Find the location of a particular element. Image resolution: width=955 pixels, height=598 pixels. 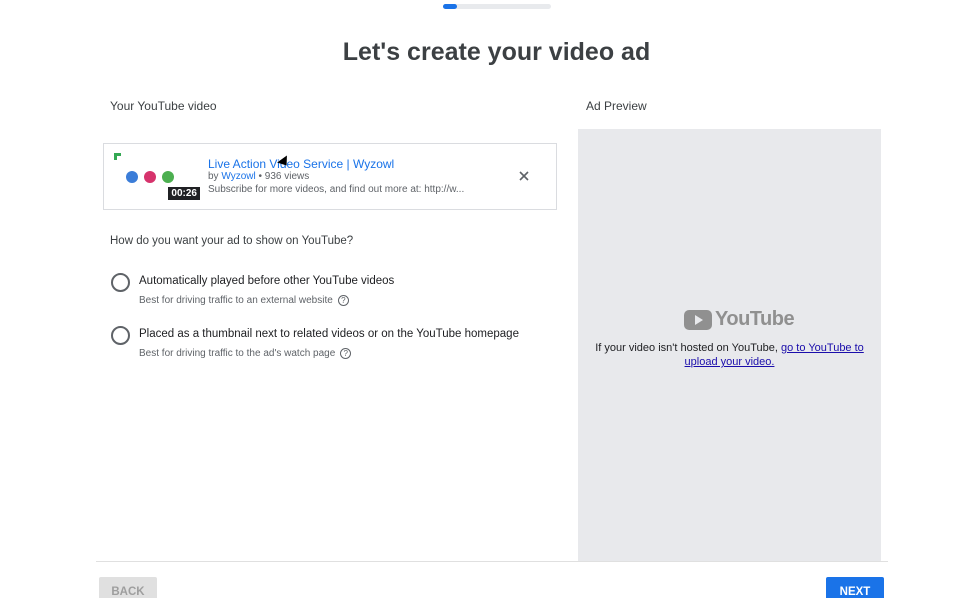

video-section-label: Your YouTube video is located at coordinates (163, 106).